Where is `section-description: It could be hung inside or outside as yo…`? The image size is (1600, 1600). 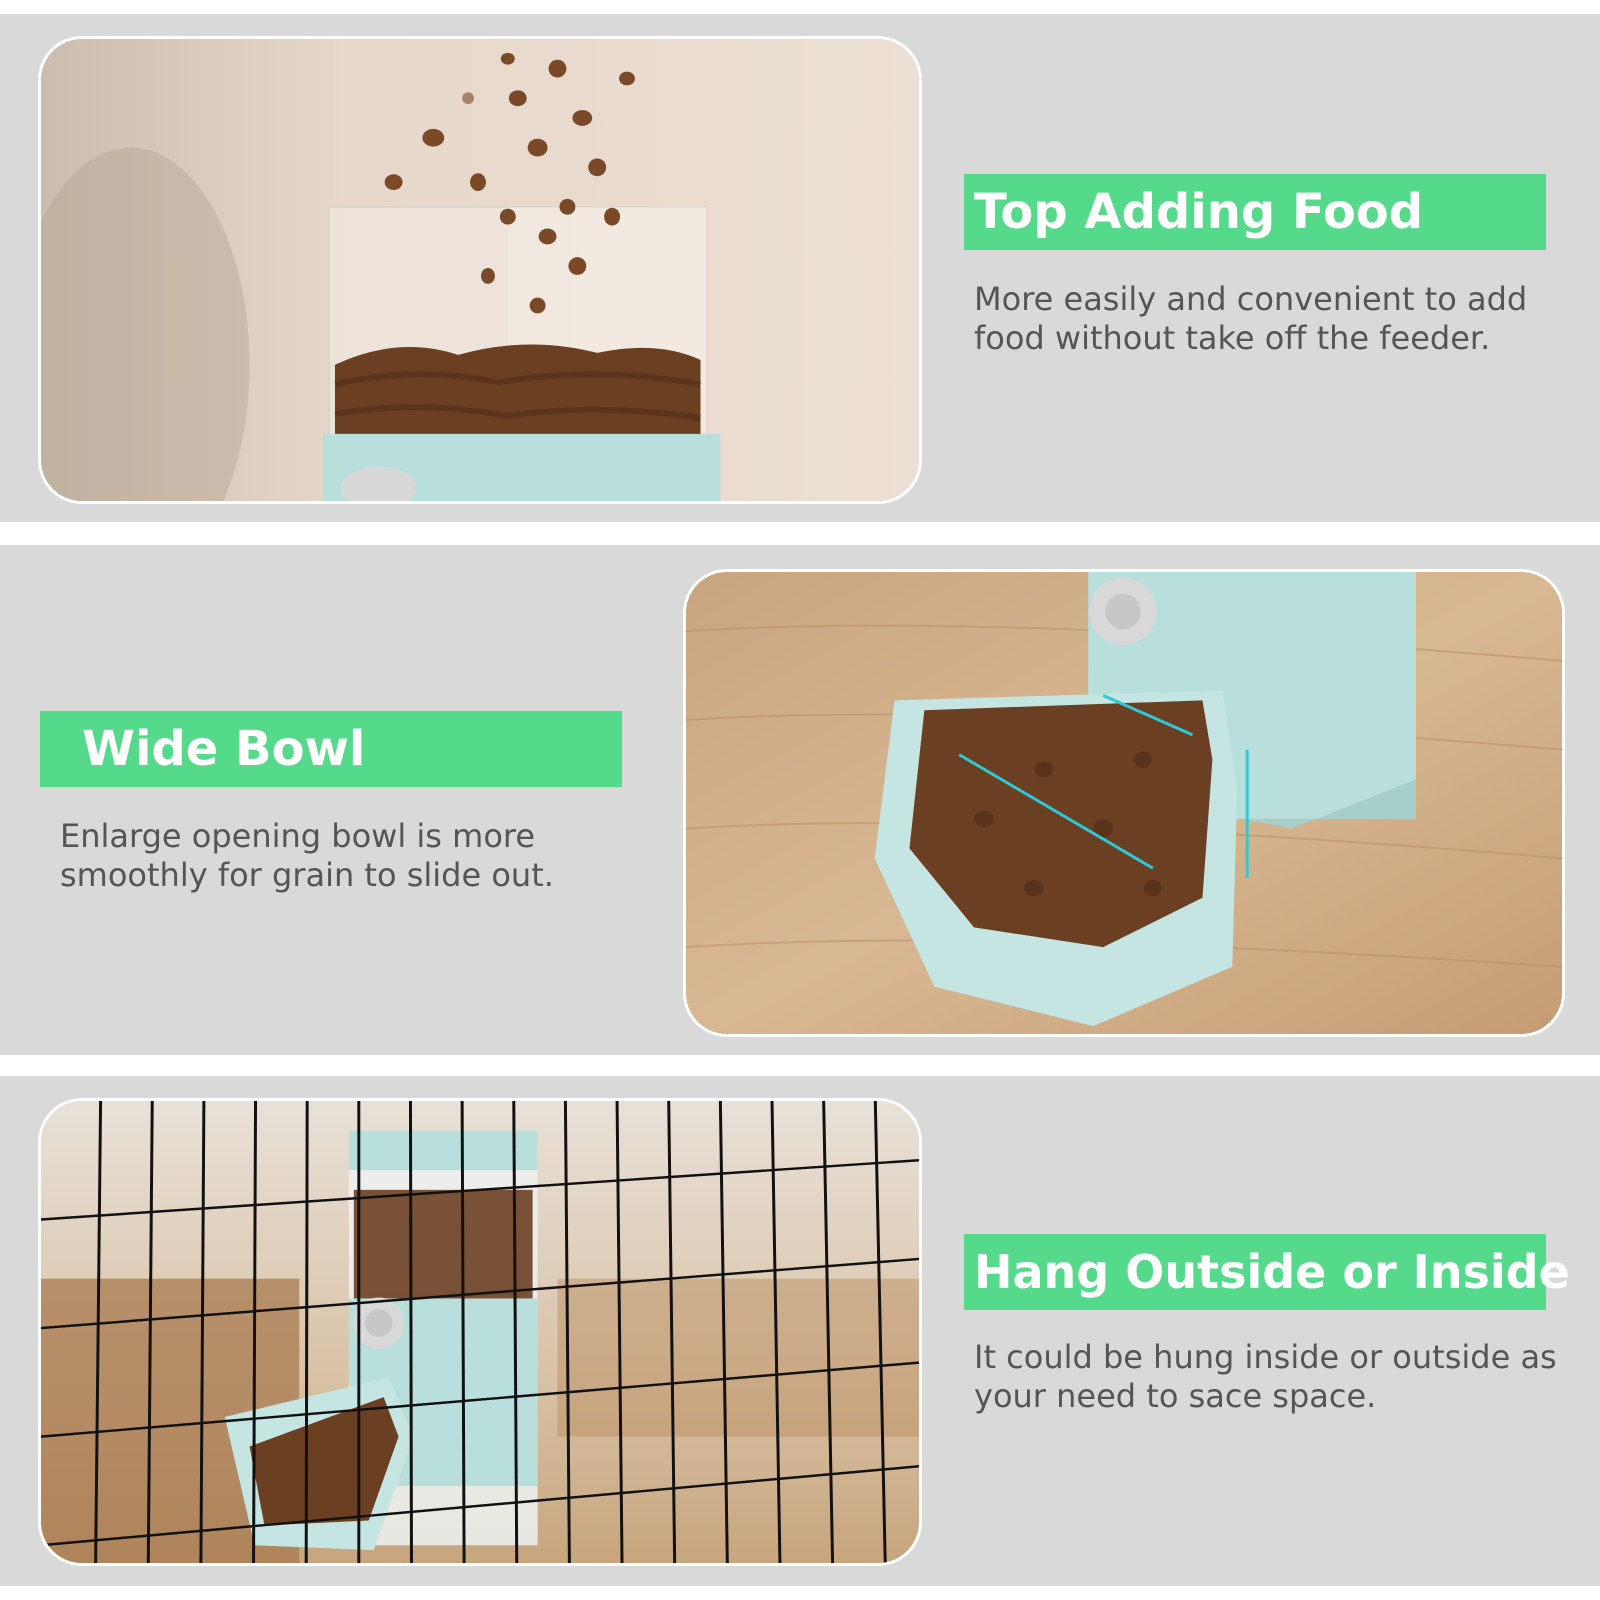
section-description: It could be hung inside or outside as yo… is located at coordinates (1265, 1376).